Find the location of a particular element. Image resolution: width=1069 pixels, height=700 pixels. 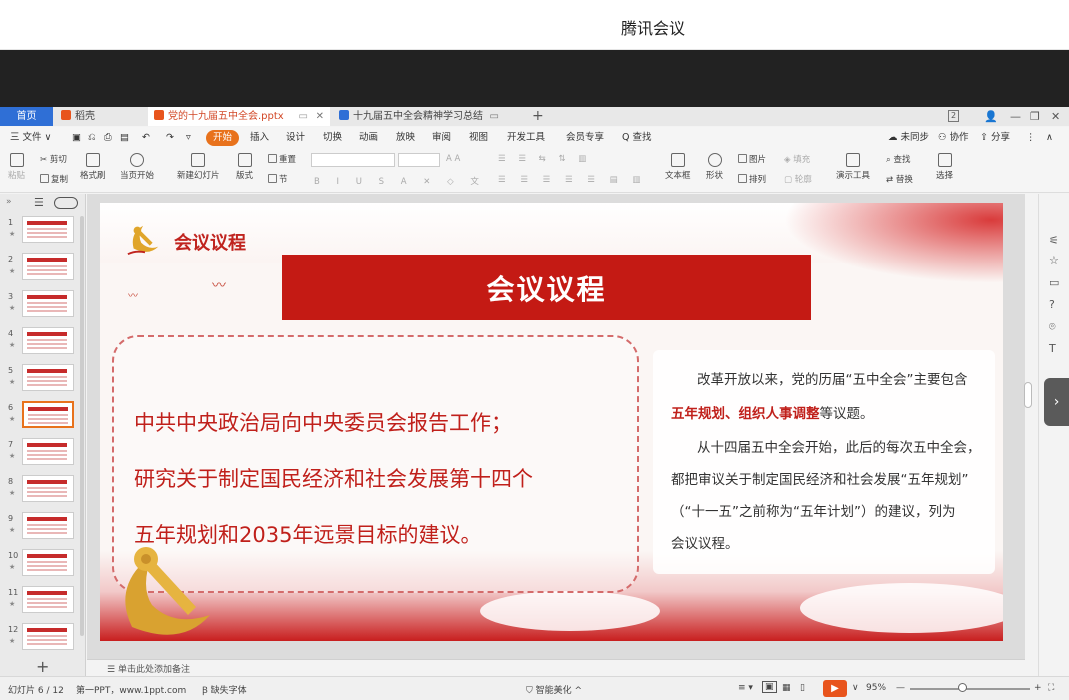

thumbnail-scrollbar is located at coordinates (82, 426).